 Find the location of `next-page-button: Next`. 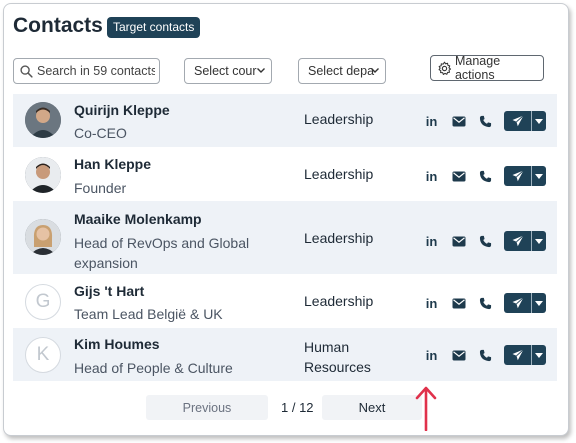

next-page-button: Next is located at coordinates (372, 407).